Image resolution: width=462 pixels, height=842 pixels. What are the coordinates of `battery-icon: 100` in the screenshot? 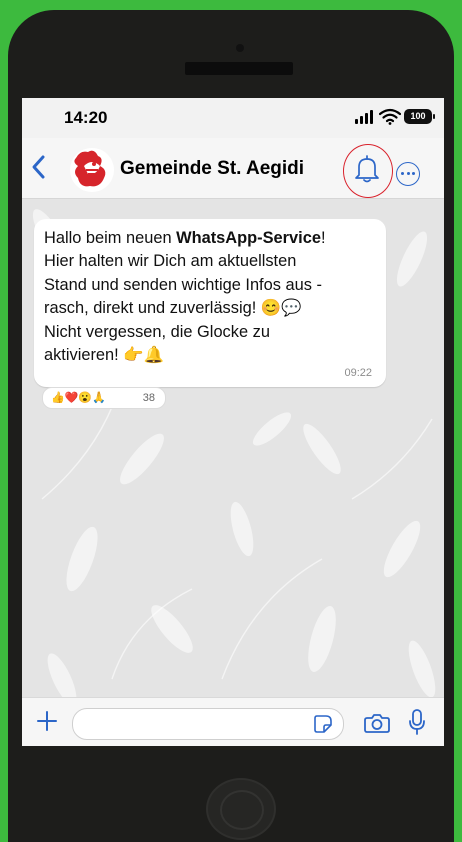 It's located at (418, 116).